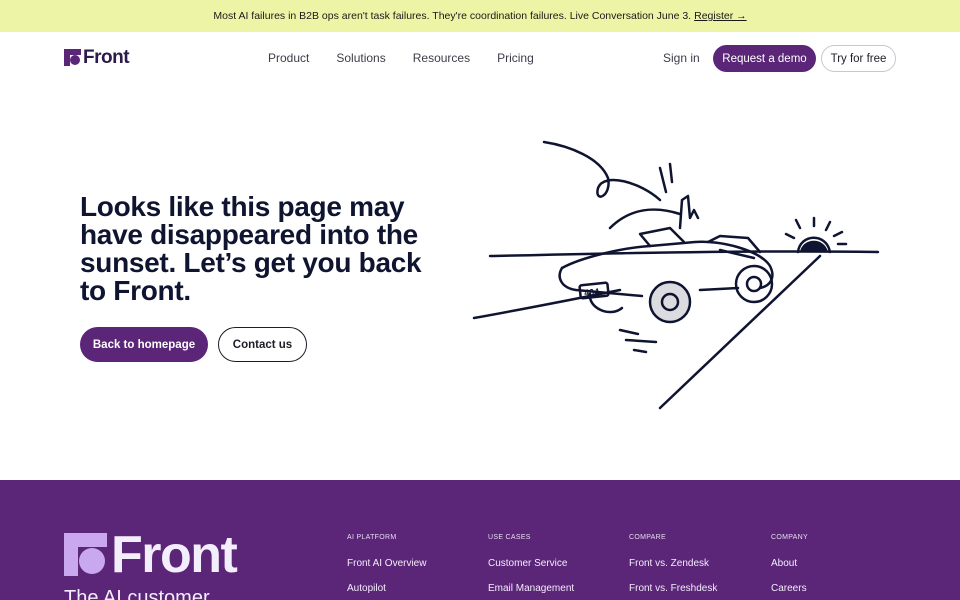 The width and height of the screenshot is (960, 600). I want to click on license-plate-text: 404, so click(592, 292).